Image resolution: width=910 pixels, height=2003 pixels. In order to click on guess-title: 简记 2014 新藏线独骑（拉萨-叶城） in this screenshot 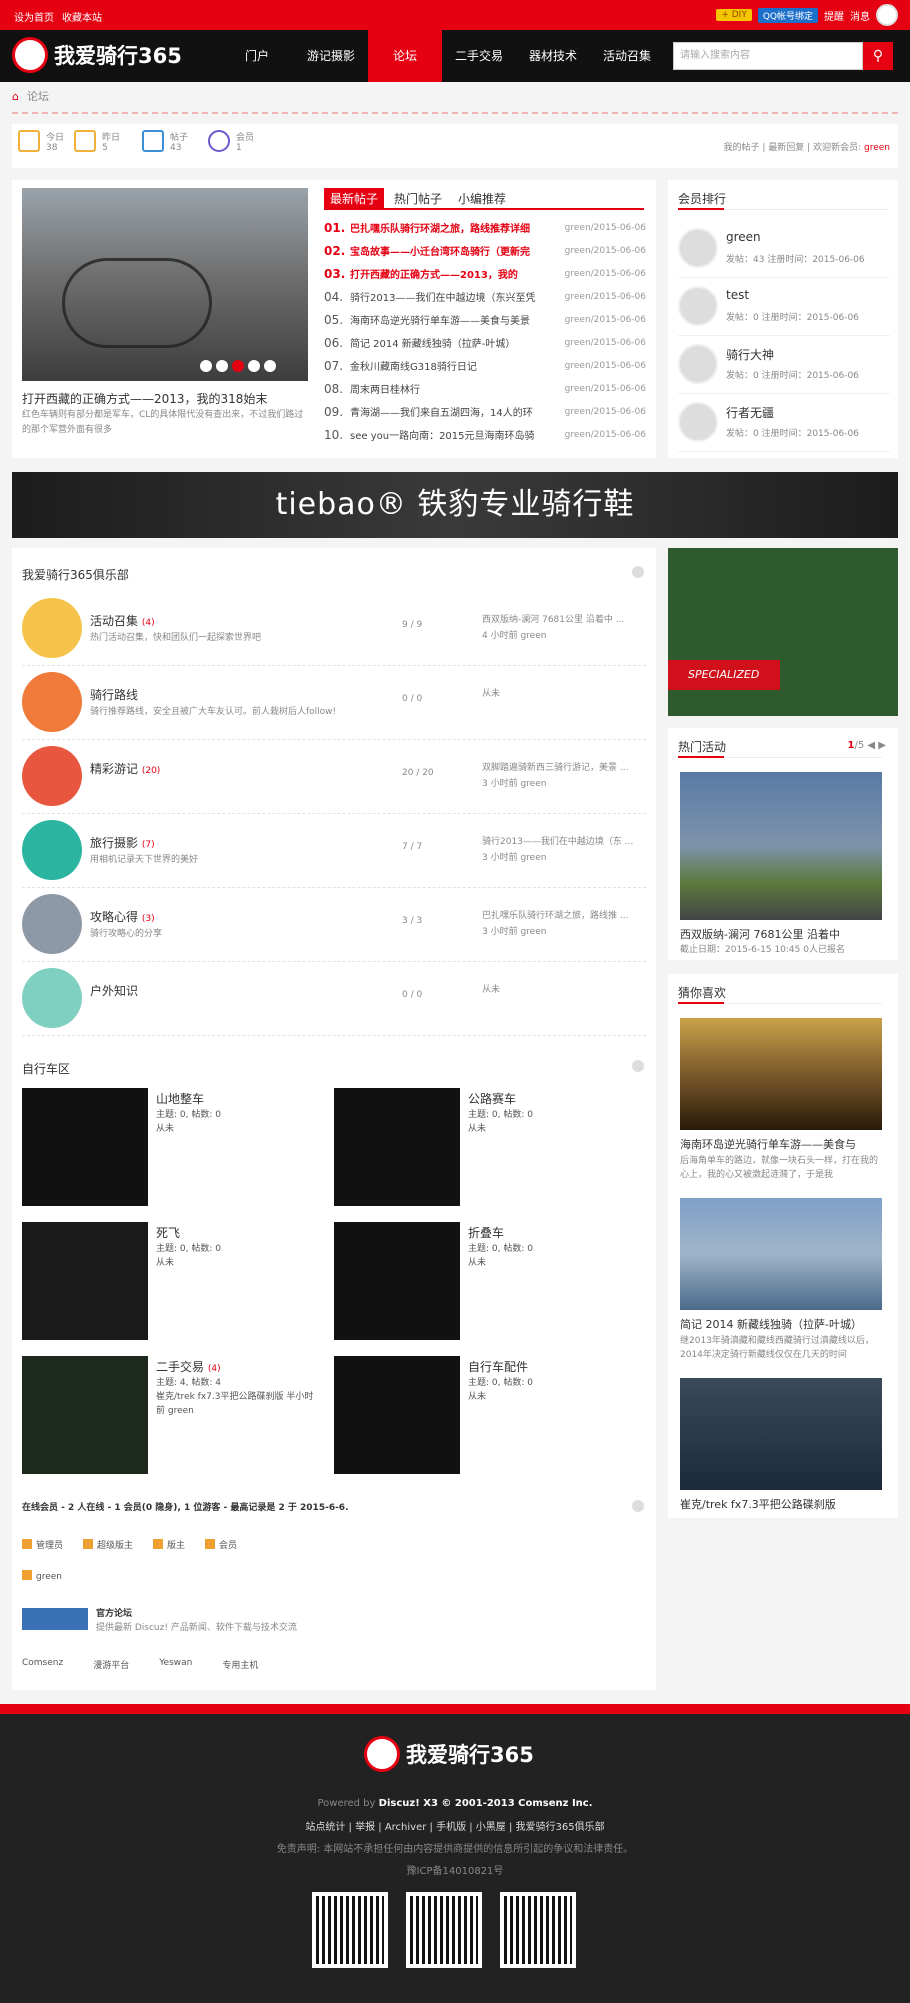, I will do `click(782, 1324)`.